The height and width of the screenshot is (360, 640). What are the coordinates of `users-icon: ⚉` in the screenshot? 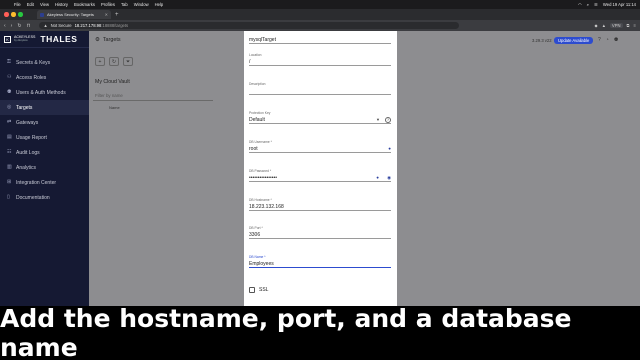 It's located at (9, 92).